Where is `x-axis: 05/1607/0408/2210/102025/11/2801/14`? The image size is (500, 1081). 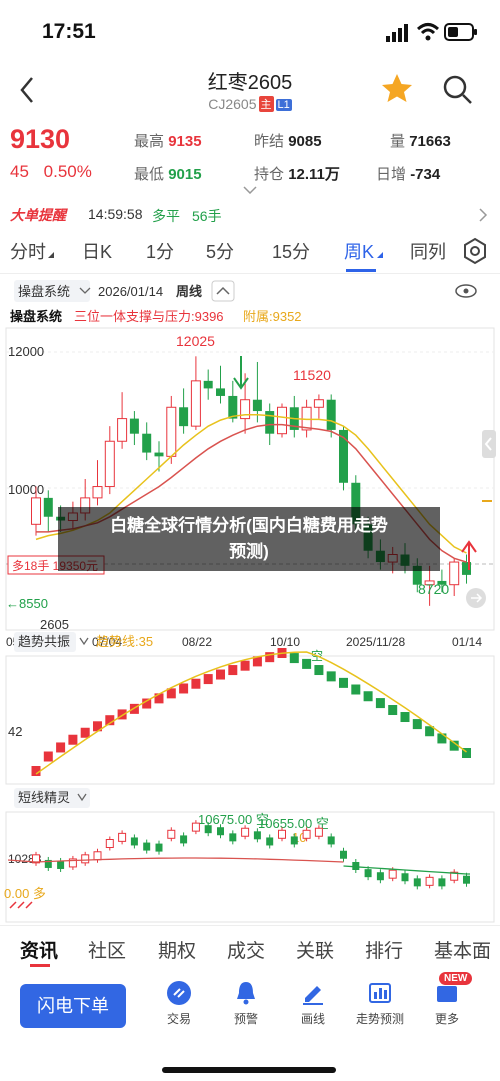 x-axis: 05/1607/0408/2210/102025/11/2801/14 is located at coordinates (244, 642).